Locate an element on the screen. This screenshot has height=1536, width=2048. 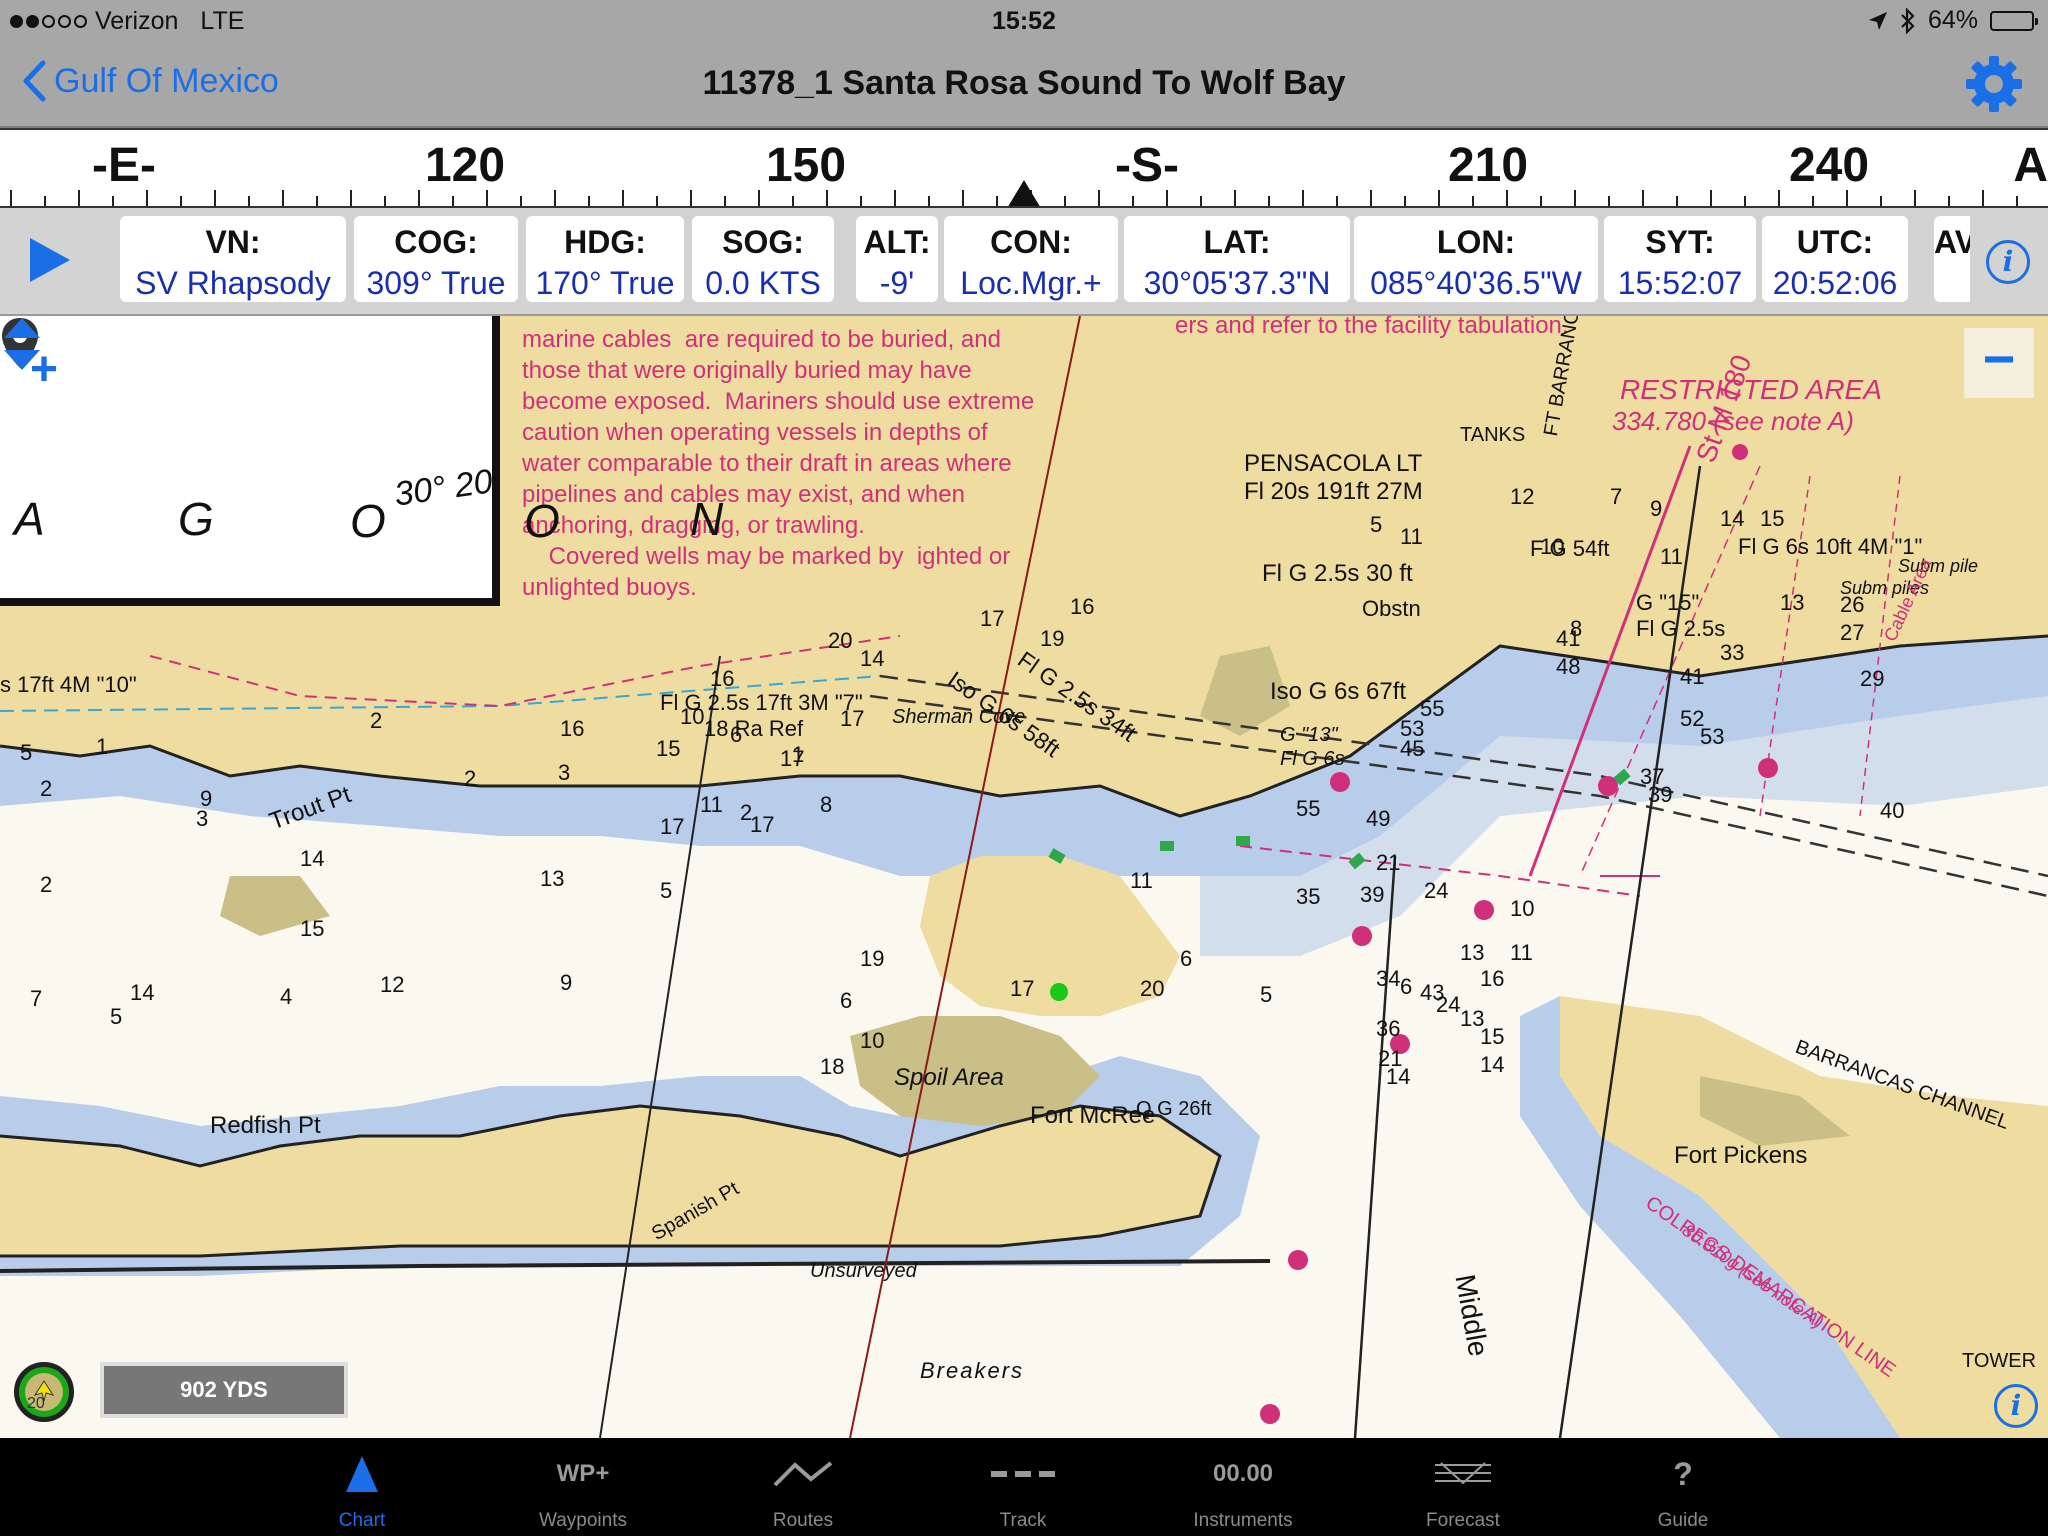
status-bar: Verizon LTE 15:52 64% is located at coordinates (1024, 20).